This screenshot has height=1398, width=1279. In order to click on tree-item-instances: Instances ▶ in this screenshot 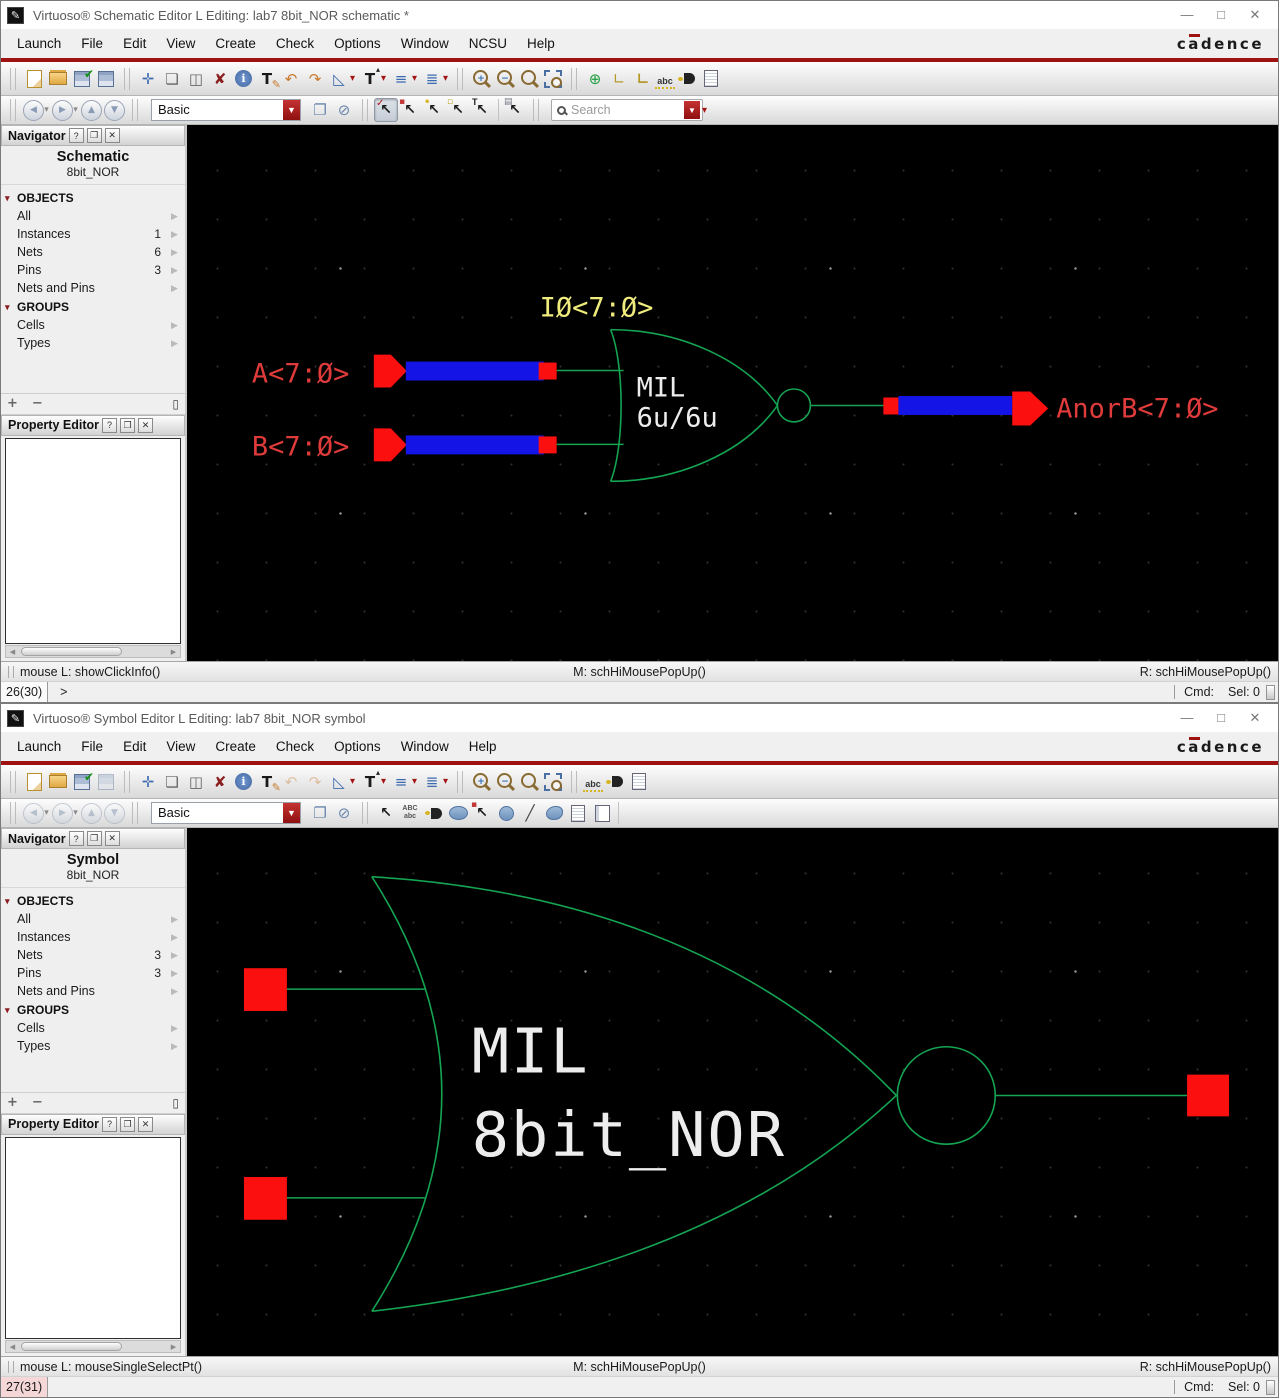, I will do `click(93, 937)`.